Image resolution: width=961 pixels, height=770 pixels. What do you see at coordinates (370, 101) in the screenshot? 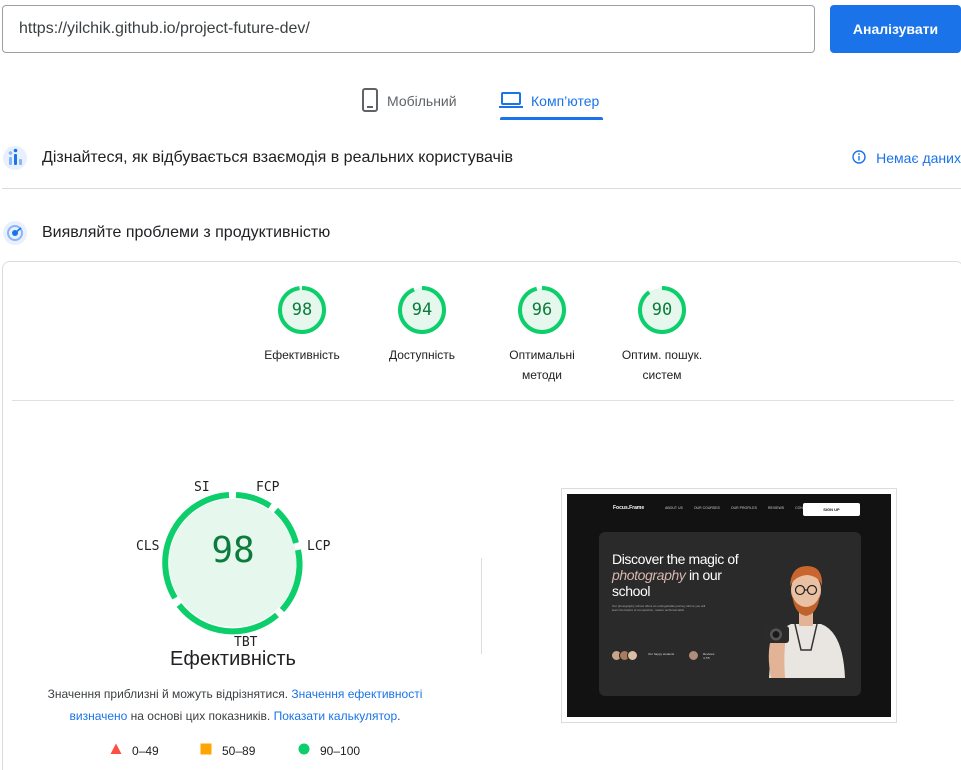
I see `phone-icon` at bounding box center [370, 101].